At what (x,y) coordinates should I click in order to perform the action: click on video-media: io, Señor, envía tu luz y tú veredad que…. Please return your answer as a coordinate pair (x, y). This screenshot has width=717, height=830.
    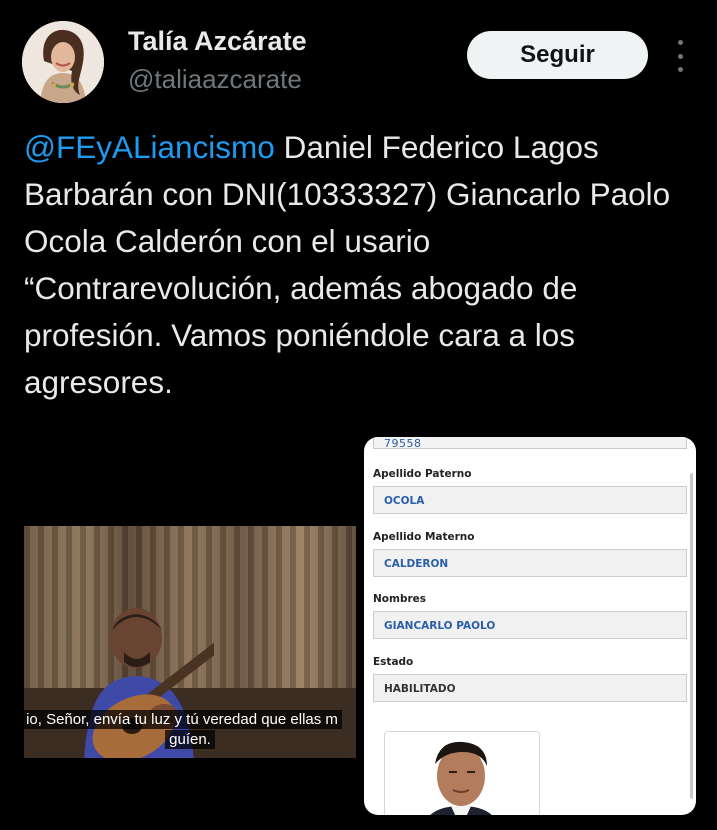
    Looking at the image, I should click on (190, 642).